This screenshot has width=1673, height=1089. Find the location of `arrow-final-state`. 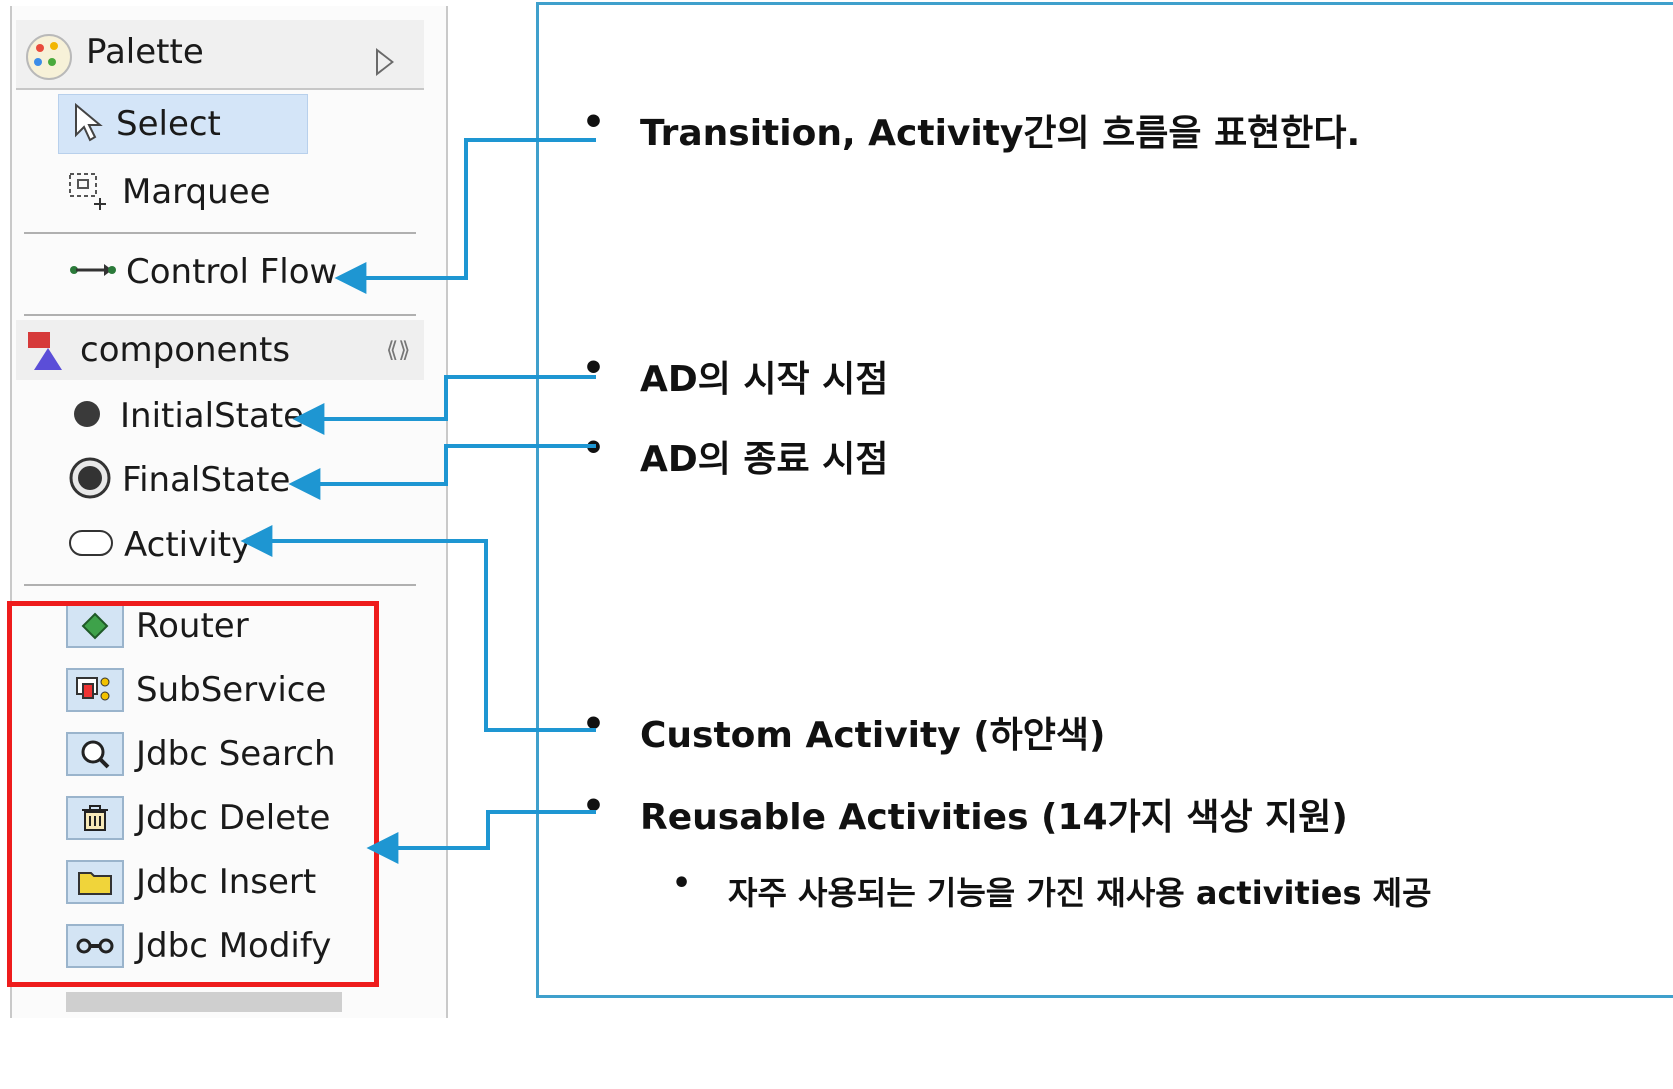

arrow-final-state is located at coordinates (442, 472).